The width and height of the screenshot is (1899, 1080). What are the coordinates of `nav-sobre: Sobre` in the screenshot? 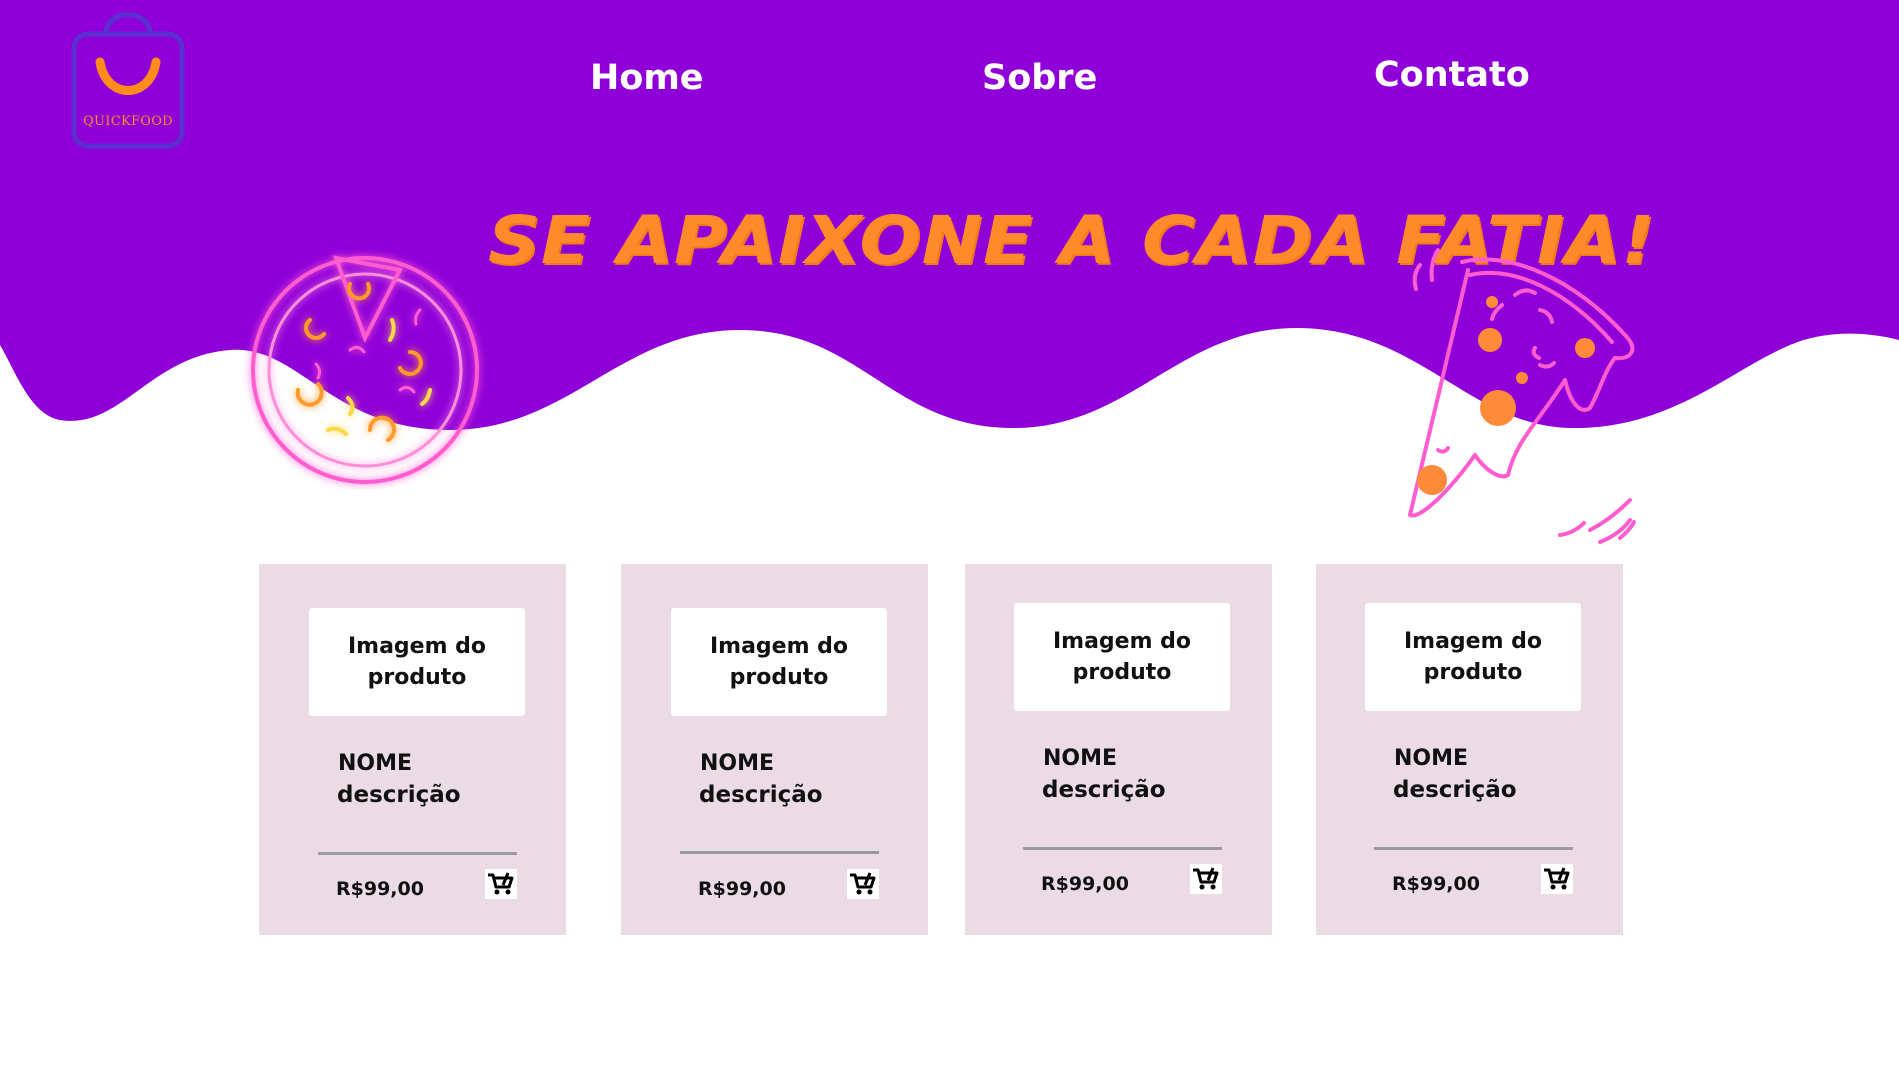 It's located at (1039, 78).